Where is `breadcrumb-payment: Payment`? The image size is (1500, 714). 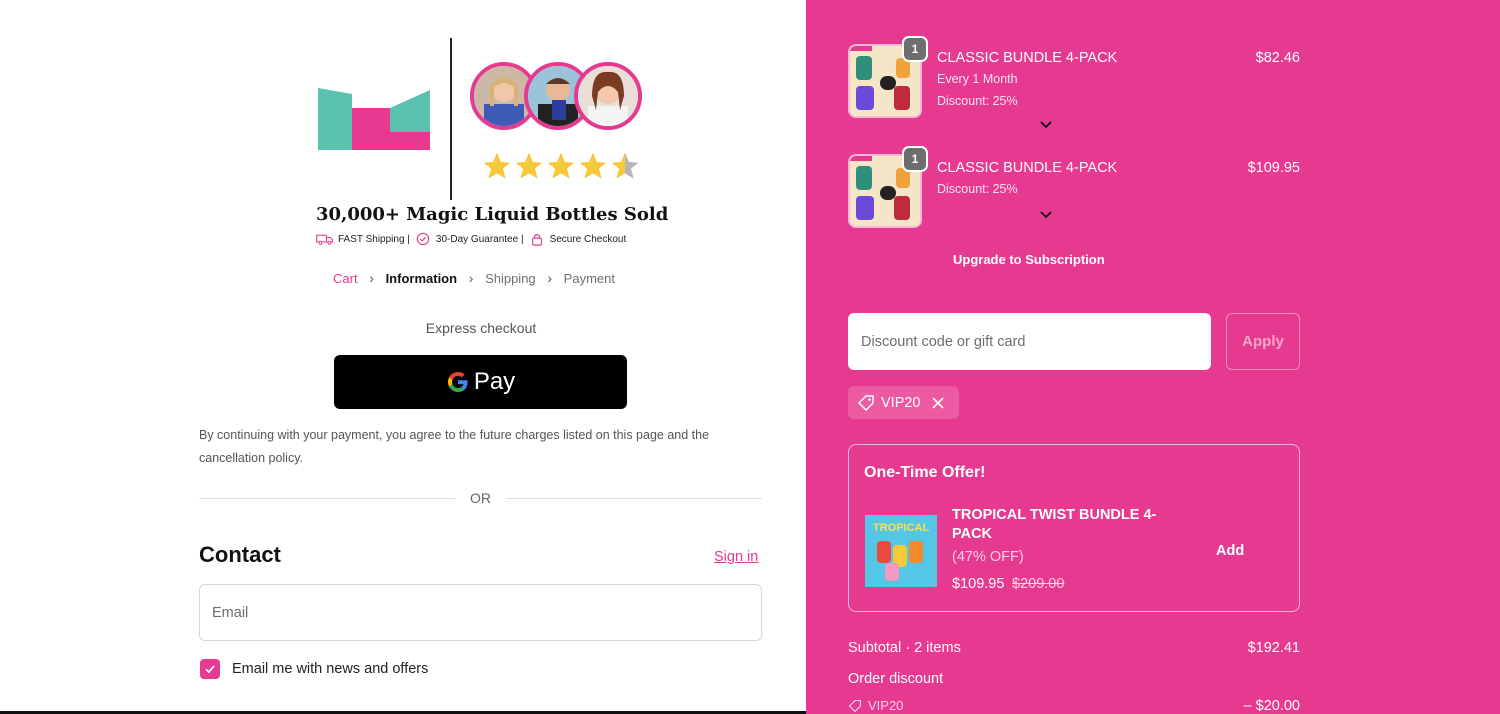 breadcrumb-payment: Payment is located at coordinates (589, 278).